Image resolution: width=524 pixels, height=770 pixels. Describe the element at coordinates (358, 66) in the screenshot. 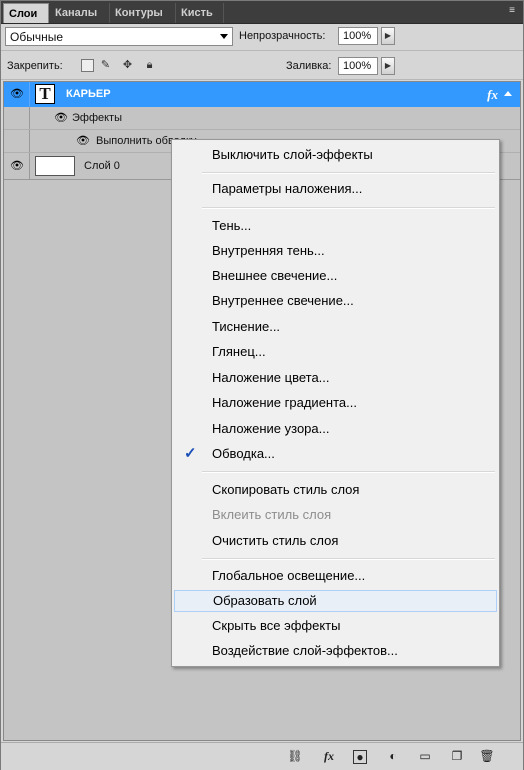

I see `fill-input: 100%` at that location.